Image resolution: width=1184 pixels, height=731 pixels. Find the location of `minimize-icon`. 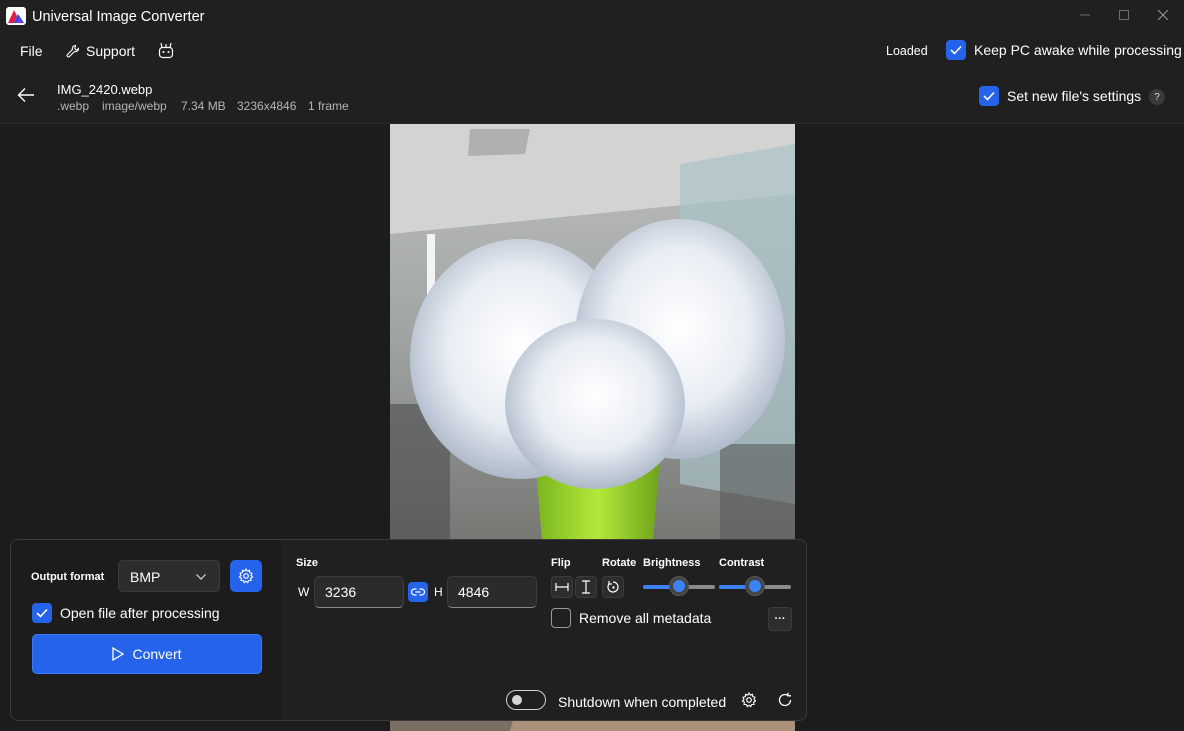

minimize-icon is located at coordinates (1085, 15).